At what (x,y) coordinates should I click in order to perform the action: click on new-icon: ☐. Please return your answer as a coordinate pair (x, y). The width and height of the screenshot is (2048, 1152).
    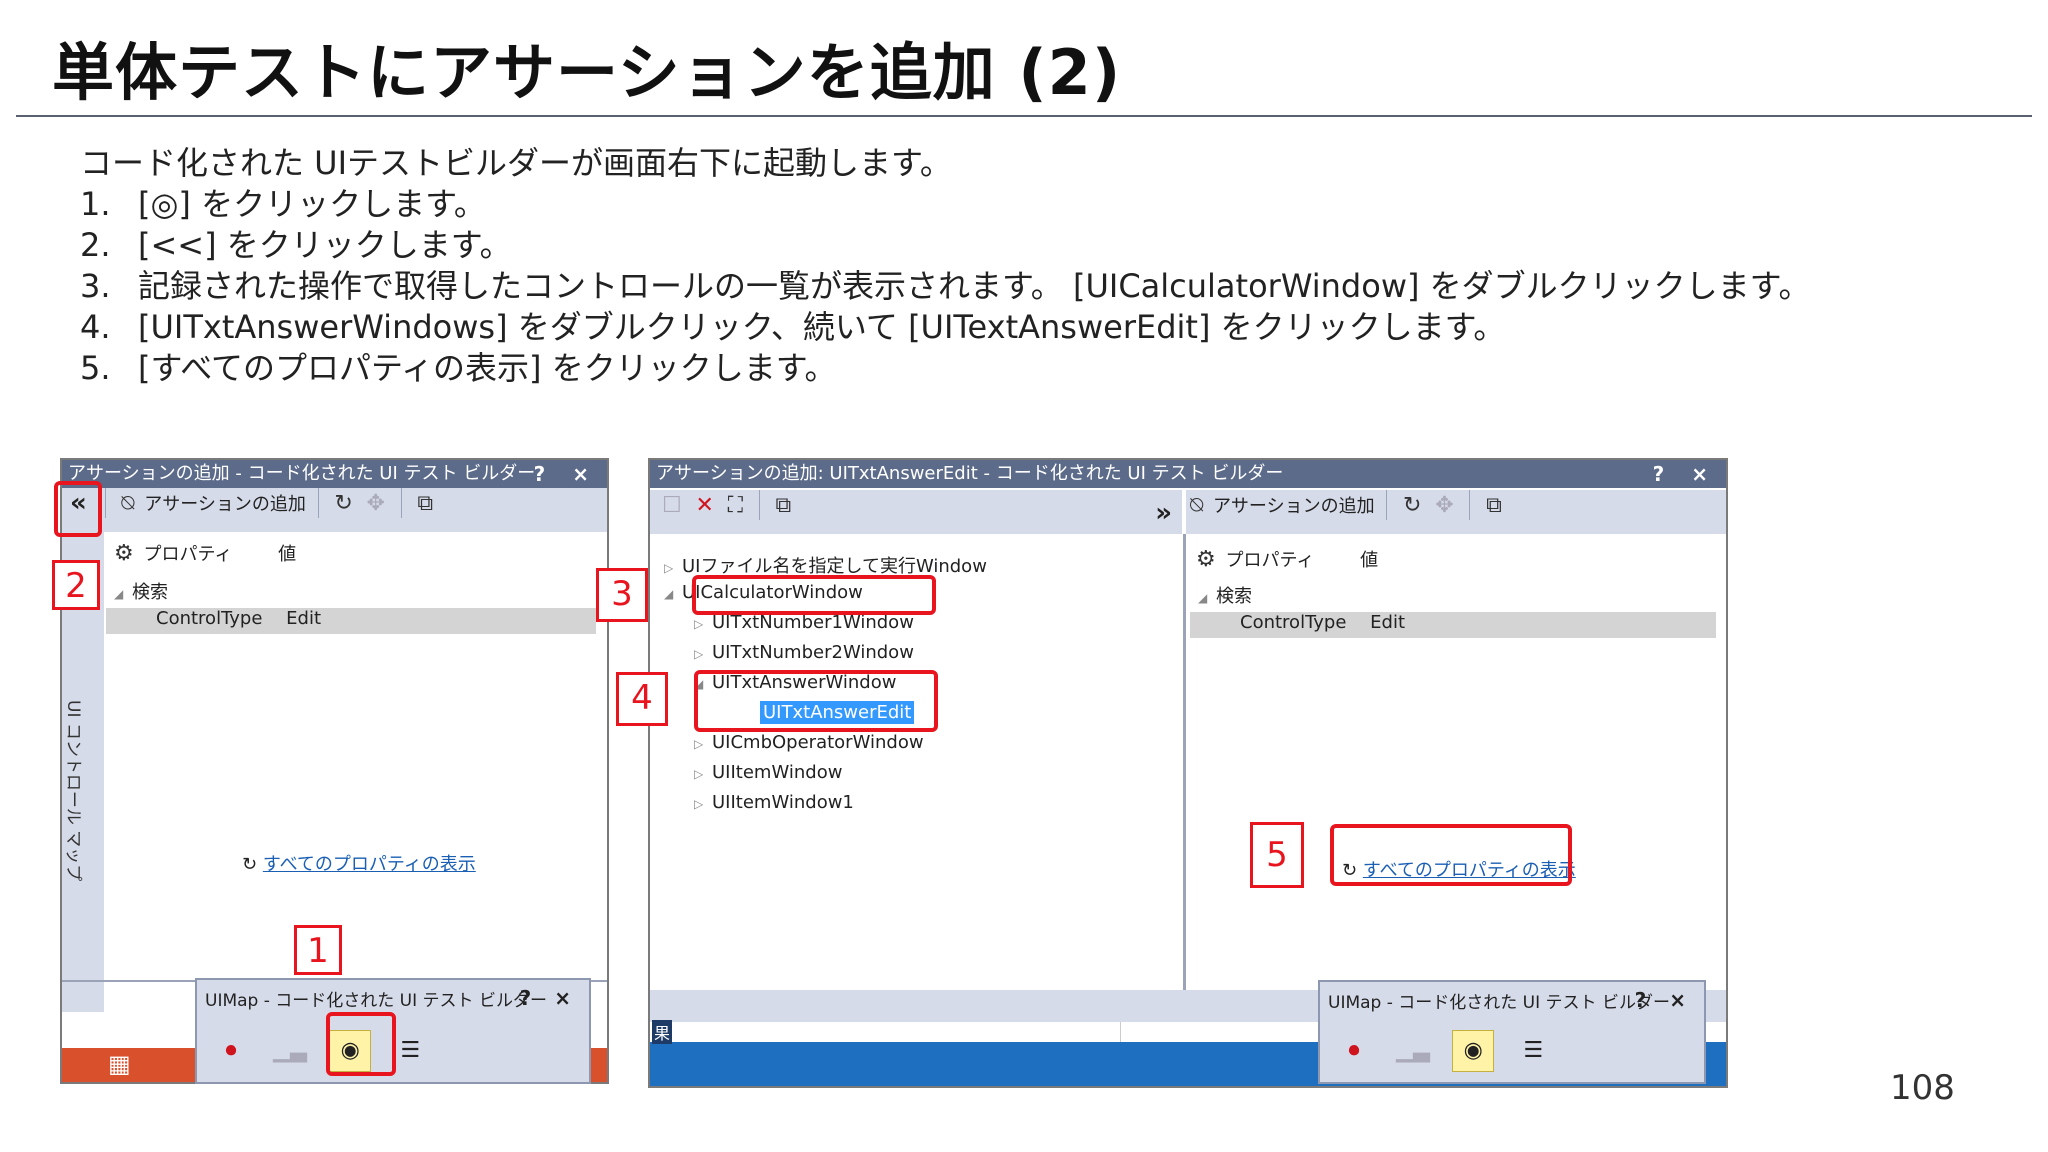
    Looking at the image, I should click on (672, 505).